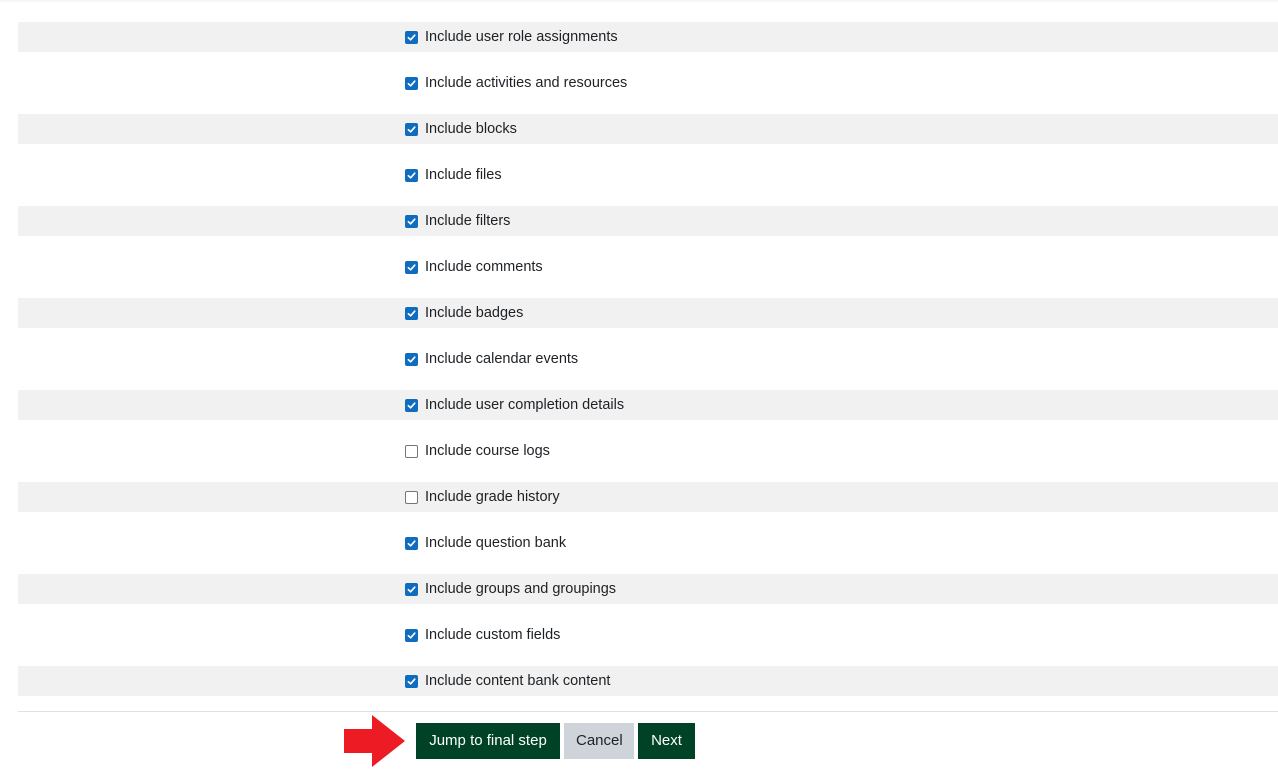 Image resolution: width=1278 pixels, height=776 pixels. Describe the element at coordinates (525, 405) in the screenshot. I see `setting-label: Include user completion details` at that location.